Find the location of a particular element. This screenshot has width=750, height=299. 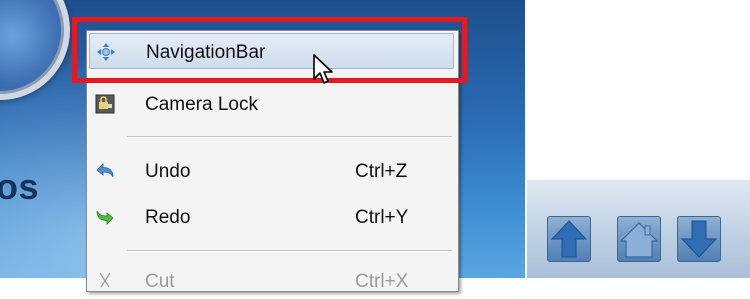

background-title-fragment: os is located at coordinates (20, 186).